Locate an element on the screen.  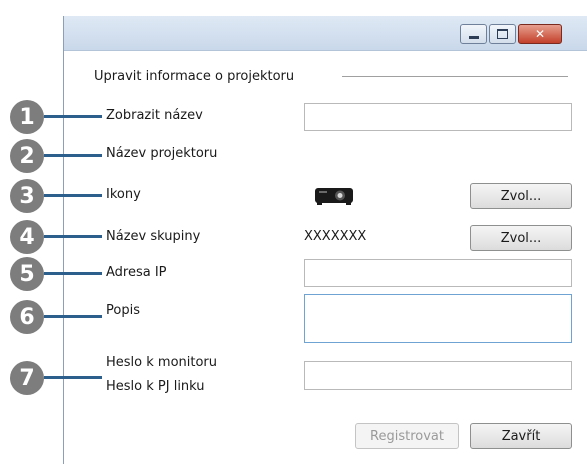
group-name-value: XXXXXXX is located at coordinates (335, 236).